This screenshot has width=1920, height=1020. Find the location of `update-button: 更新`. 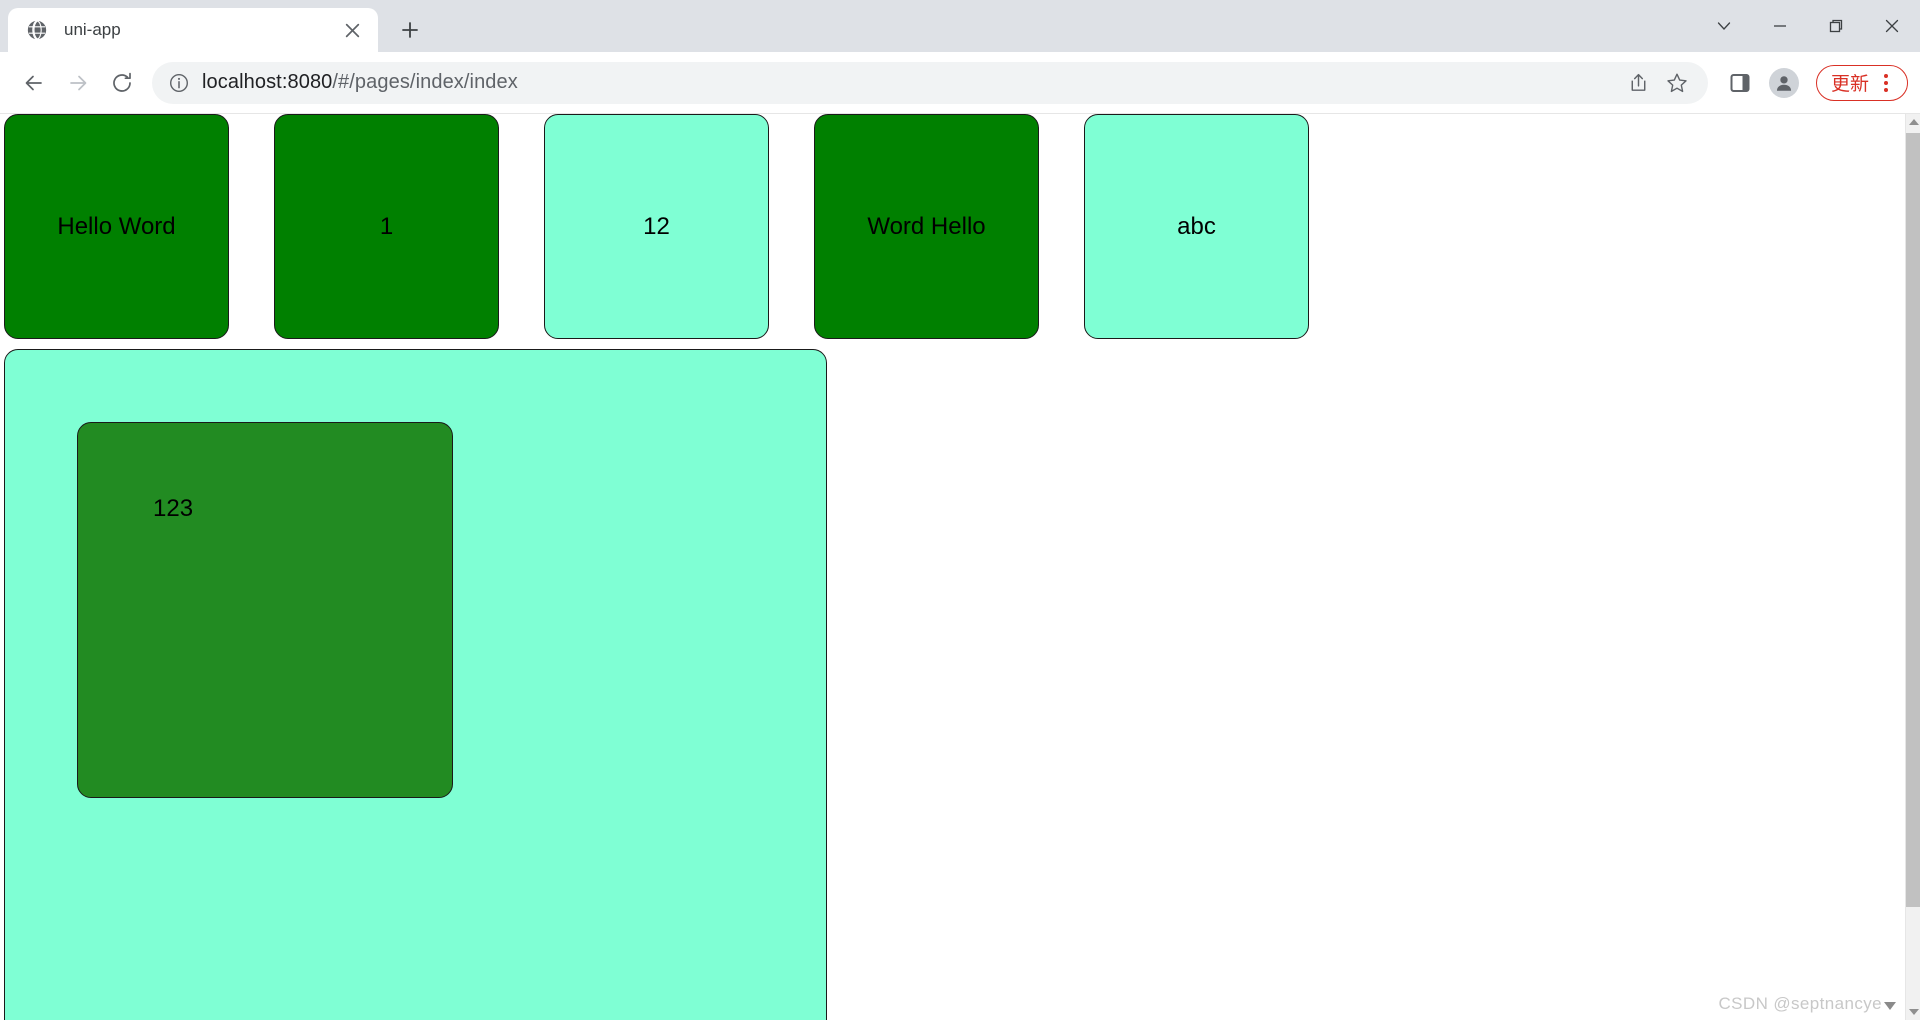

update-button: 更新 is located at coordinates (1861, 82).